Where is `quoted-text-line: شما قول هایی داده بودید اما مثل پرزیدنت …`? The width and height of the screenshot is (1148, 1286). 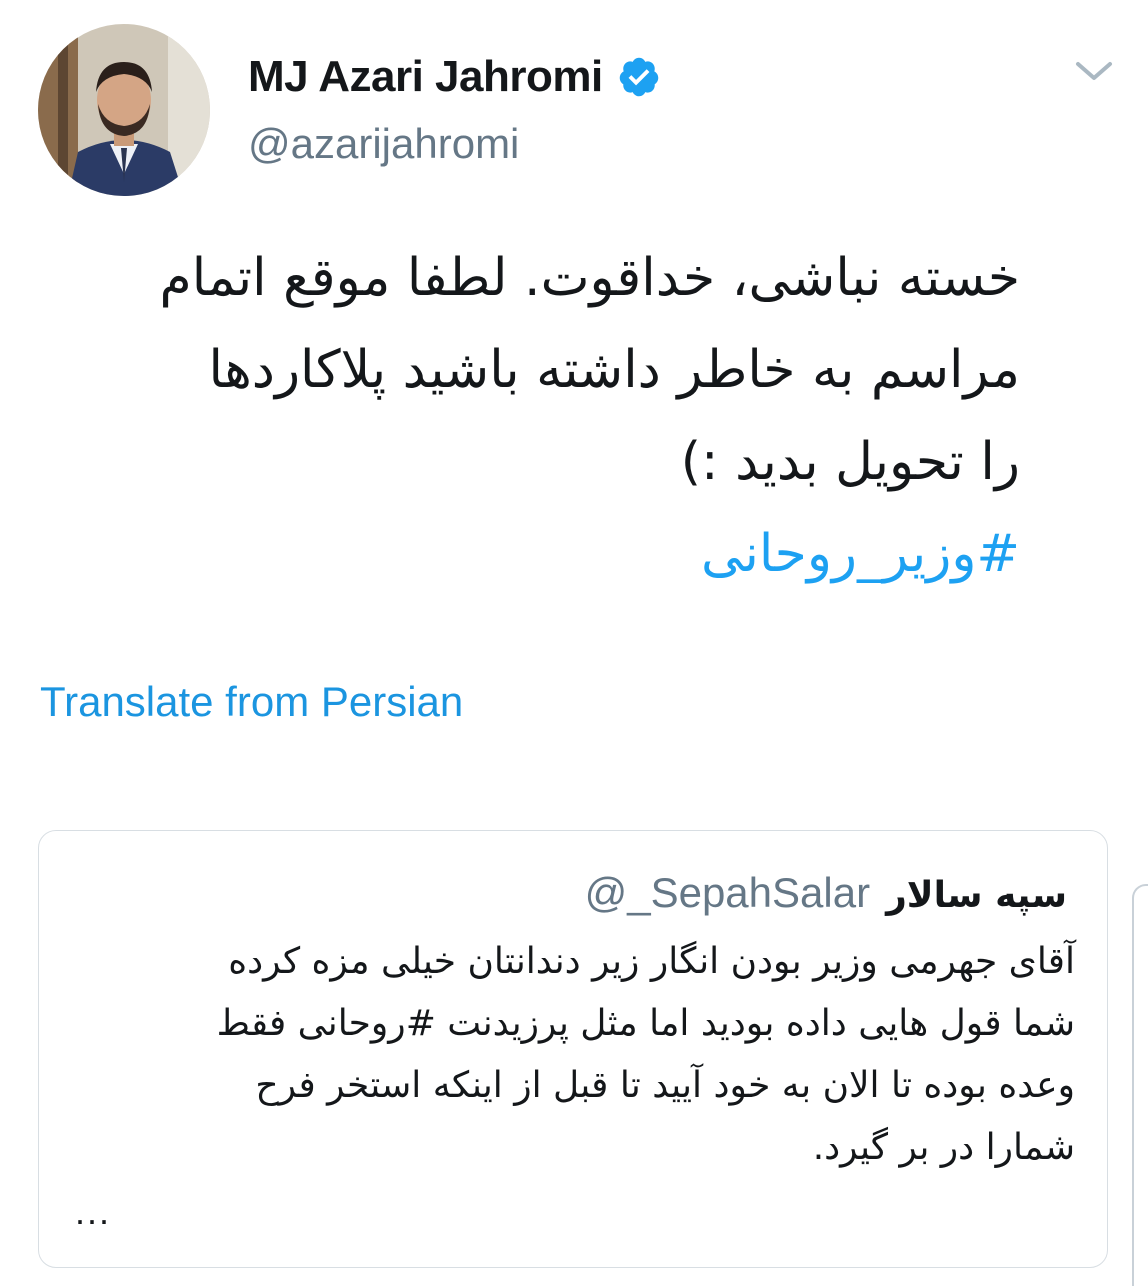 quoted-text-line: شما قول هایی داده بودید اما مثل پرزیدنت … is located at coordinates (645, 1023).